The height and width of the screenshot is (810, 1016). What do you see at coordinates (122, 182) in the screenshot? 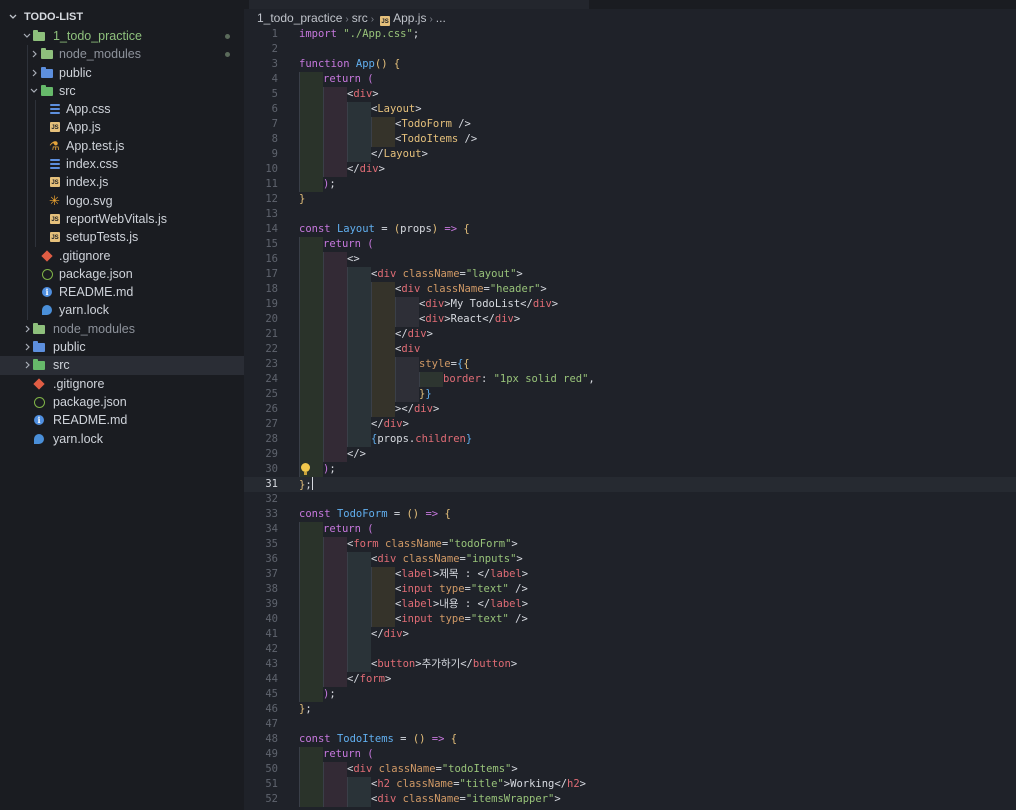
I see `tree-item: JS index.js` at bounding box center [122, 182].